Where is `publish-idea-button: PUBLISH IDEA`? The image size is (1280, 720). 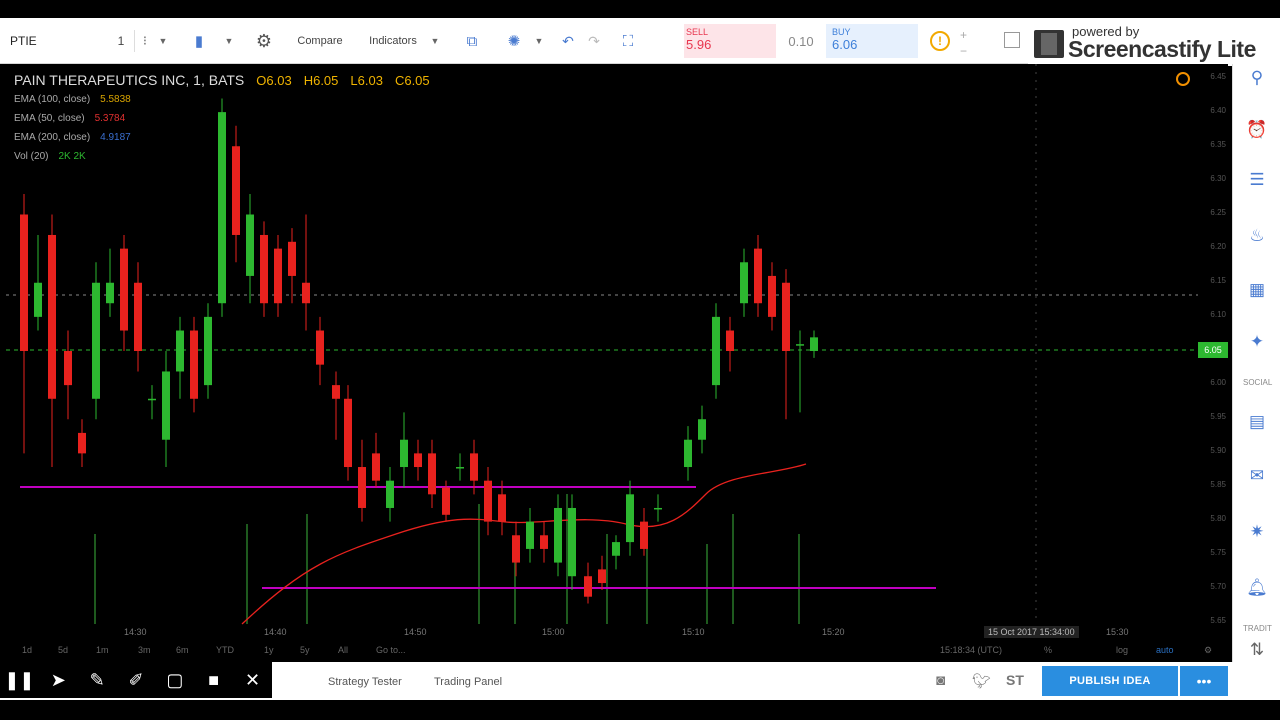 publish-idea-button: PUBLISH IDEA is located at coordinates (1110, 681).